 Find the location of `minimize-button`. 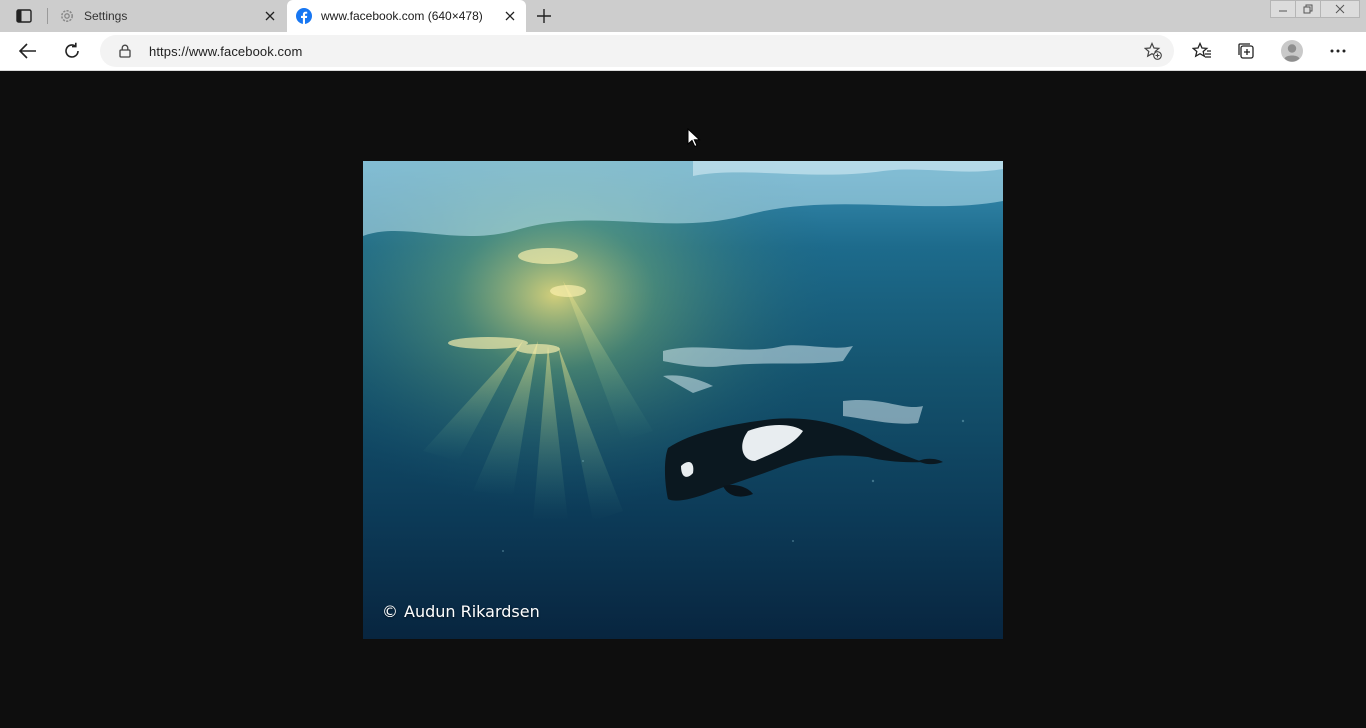

minimize-button is located at coordinates (1283, 9).